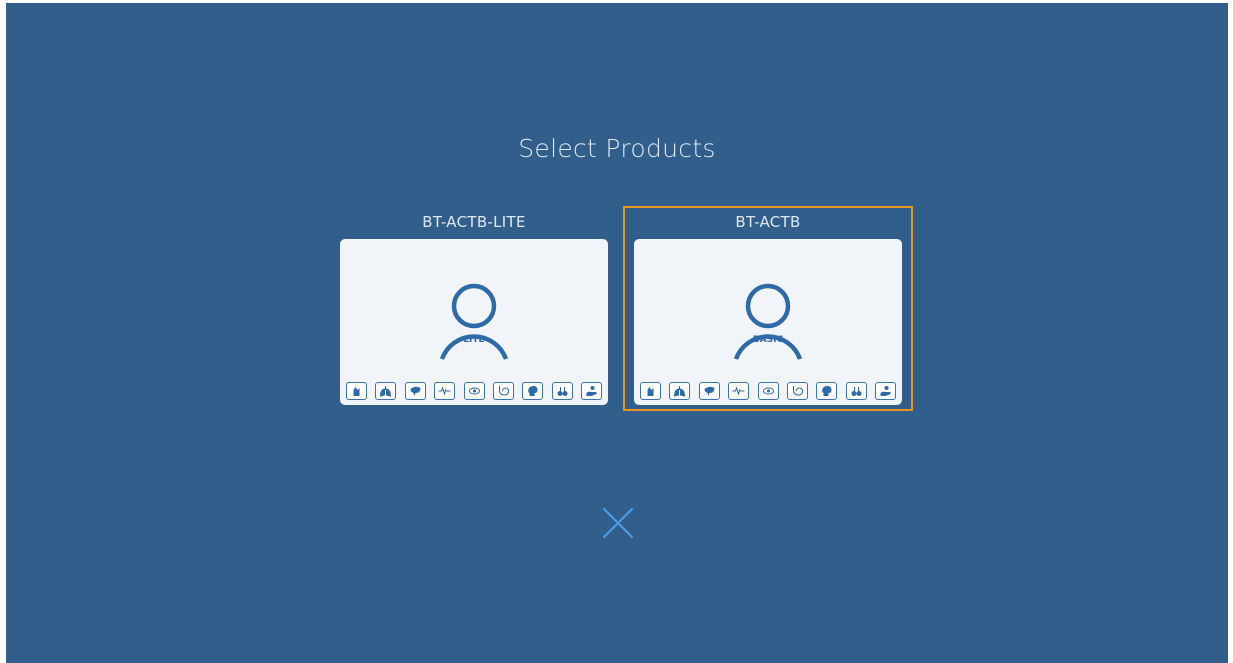 The width and height of the screenshot is (1233, 663). I want to click on product-option-lite: BT-ACTB-LITE LITE, so click(474, 308).